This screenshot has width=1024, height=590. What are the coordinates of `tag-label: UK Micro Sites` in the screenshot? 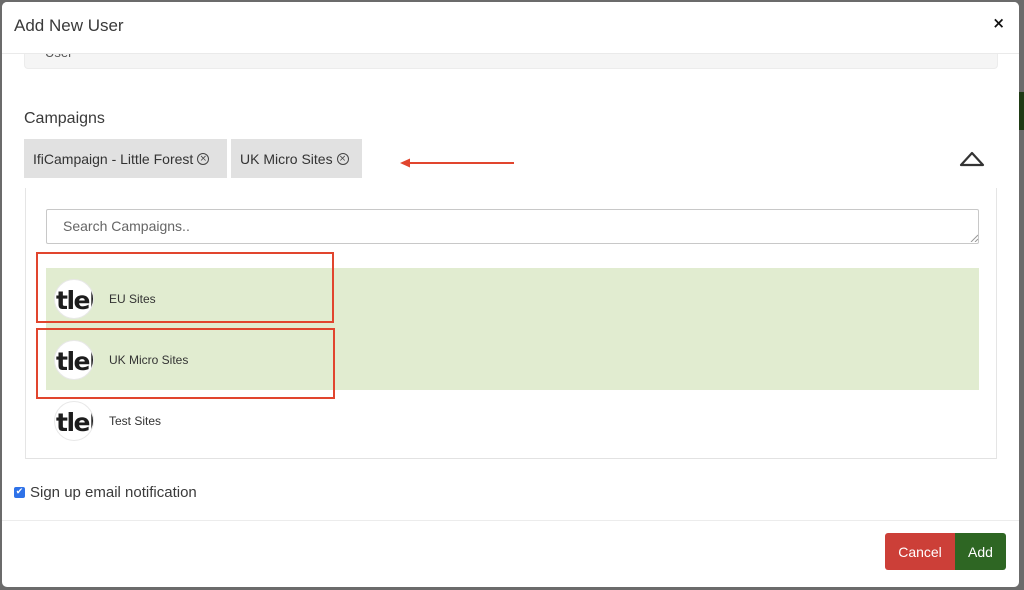 It's located at (286, 158).